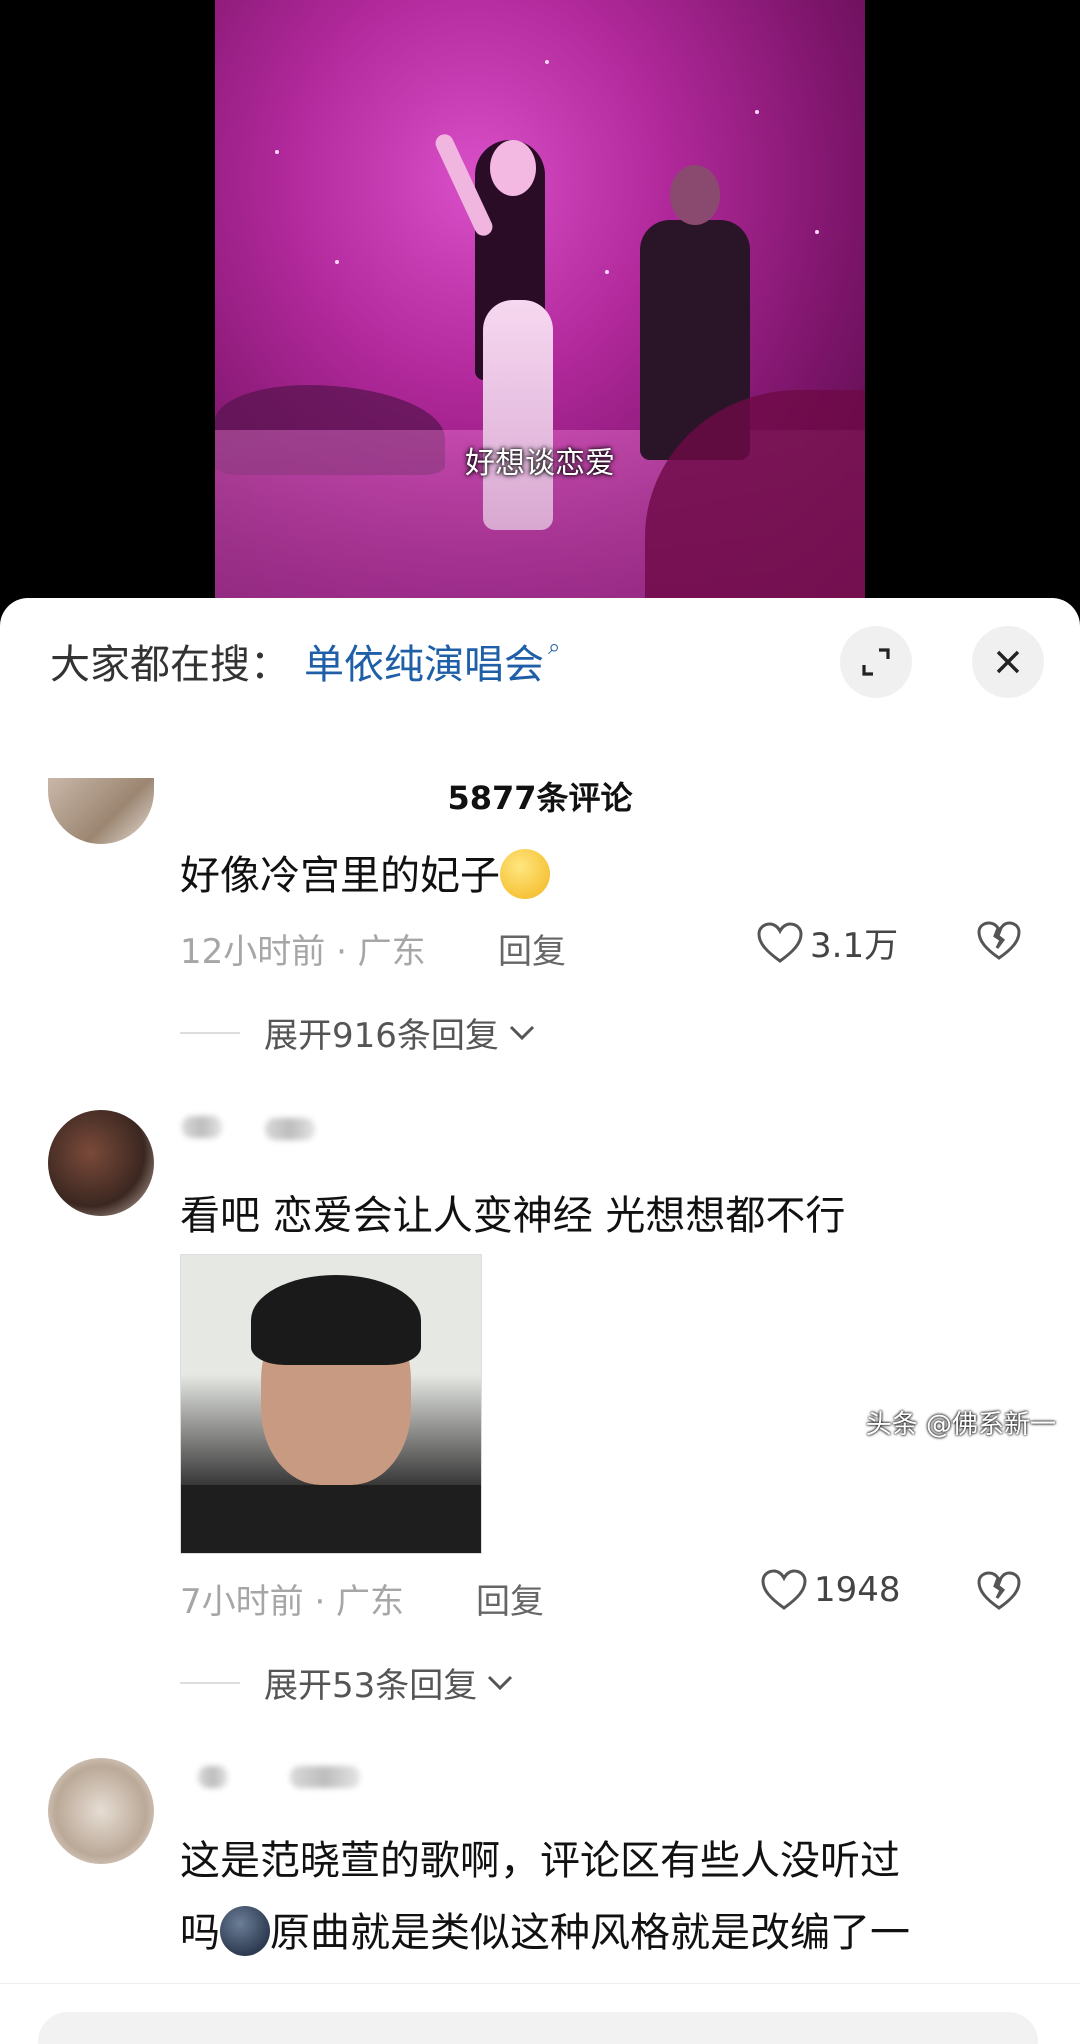 The width and height of the screenshot is (1080, 2044). I want to click on expand-replies-label: 展开916条回复, so click(381, 1036).